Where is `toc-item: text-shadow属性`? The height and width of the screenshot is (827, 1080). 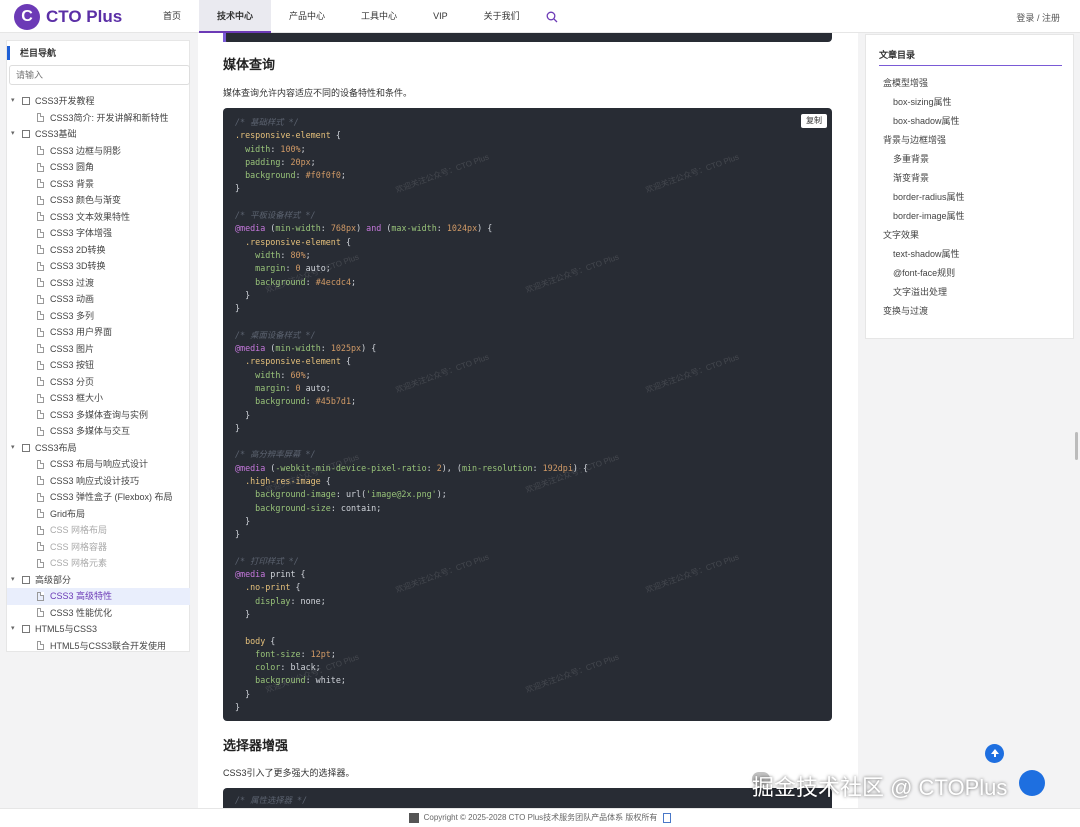 toc-item: text-shadow属性 is located at coordinates (969, 254).